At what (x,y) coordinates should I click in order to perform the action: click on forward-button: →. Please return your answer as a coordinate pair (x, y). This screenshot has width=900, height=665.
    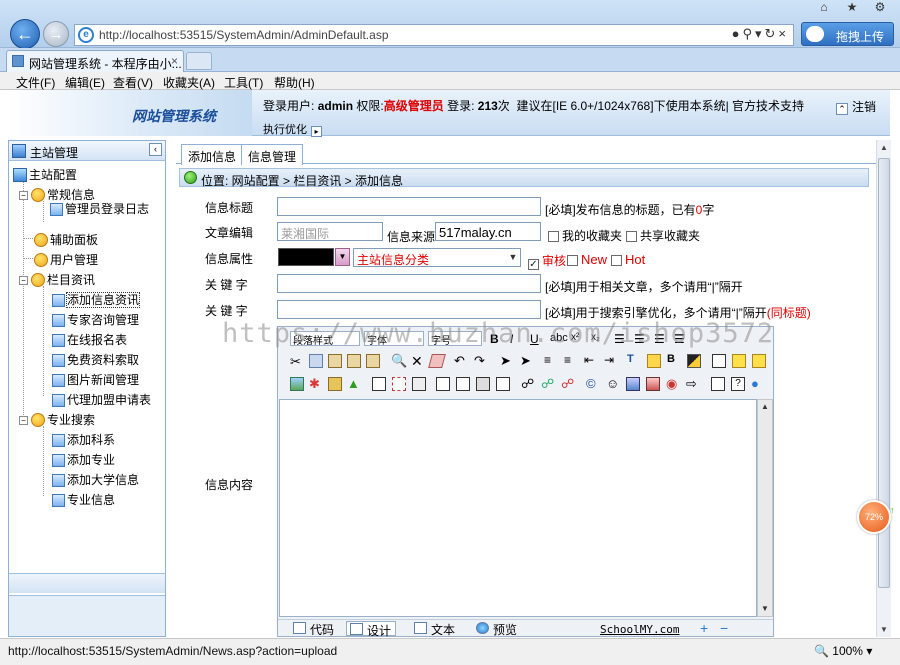
    Looking at the image, I should click on (56, 34).